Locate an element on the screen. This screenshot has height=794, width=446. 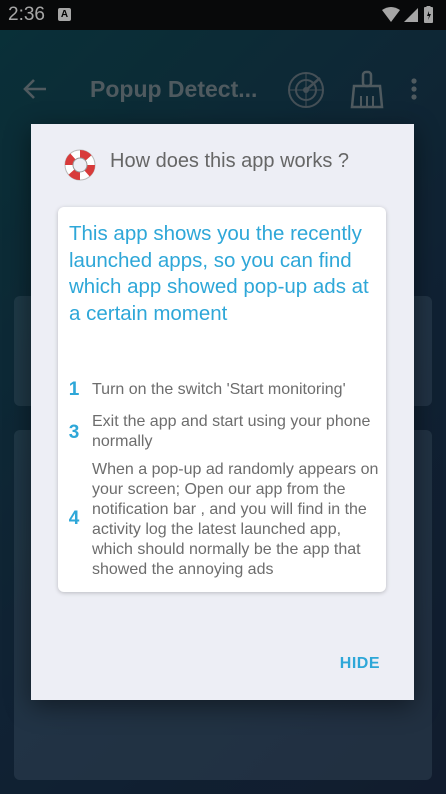
step-item: 1 Turn on the switch 'Start monitoring' is located at coordinates (222, 391).